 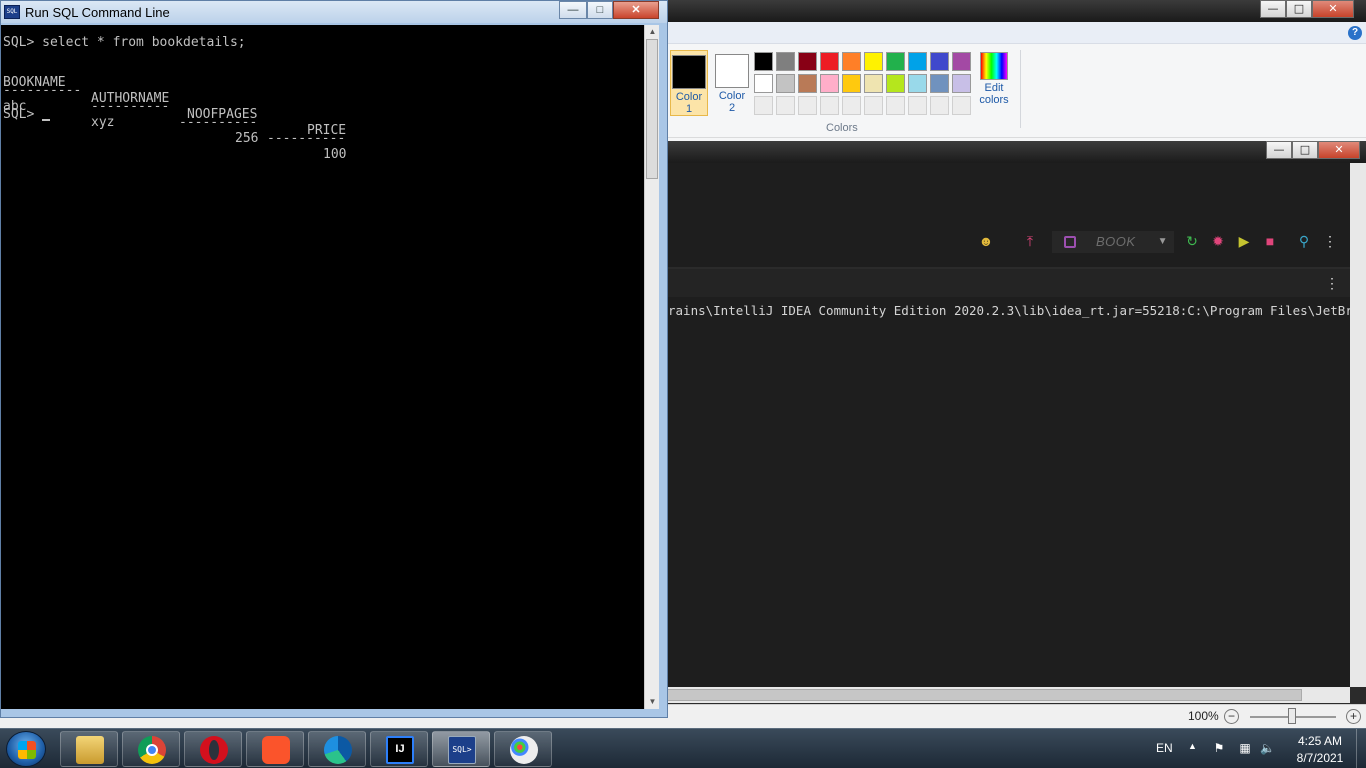 I want to click on color1-label-bottom: 1, so click(x=689, y=109).